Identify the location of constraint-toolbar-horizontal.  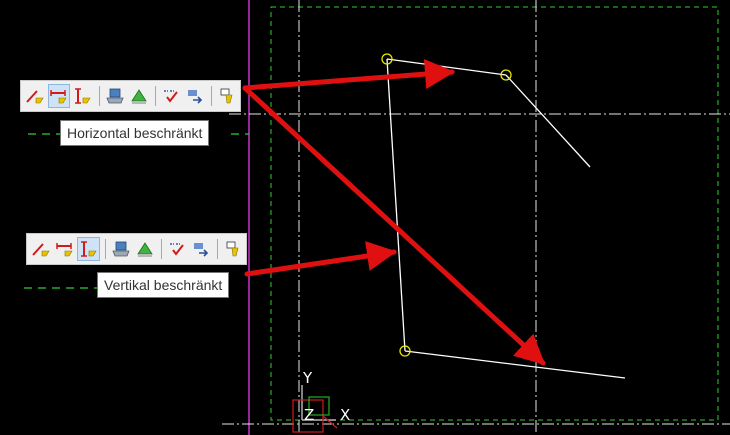
(130, 96).